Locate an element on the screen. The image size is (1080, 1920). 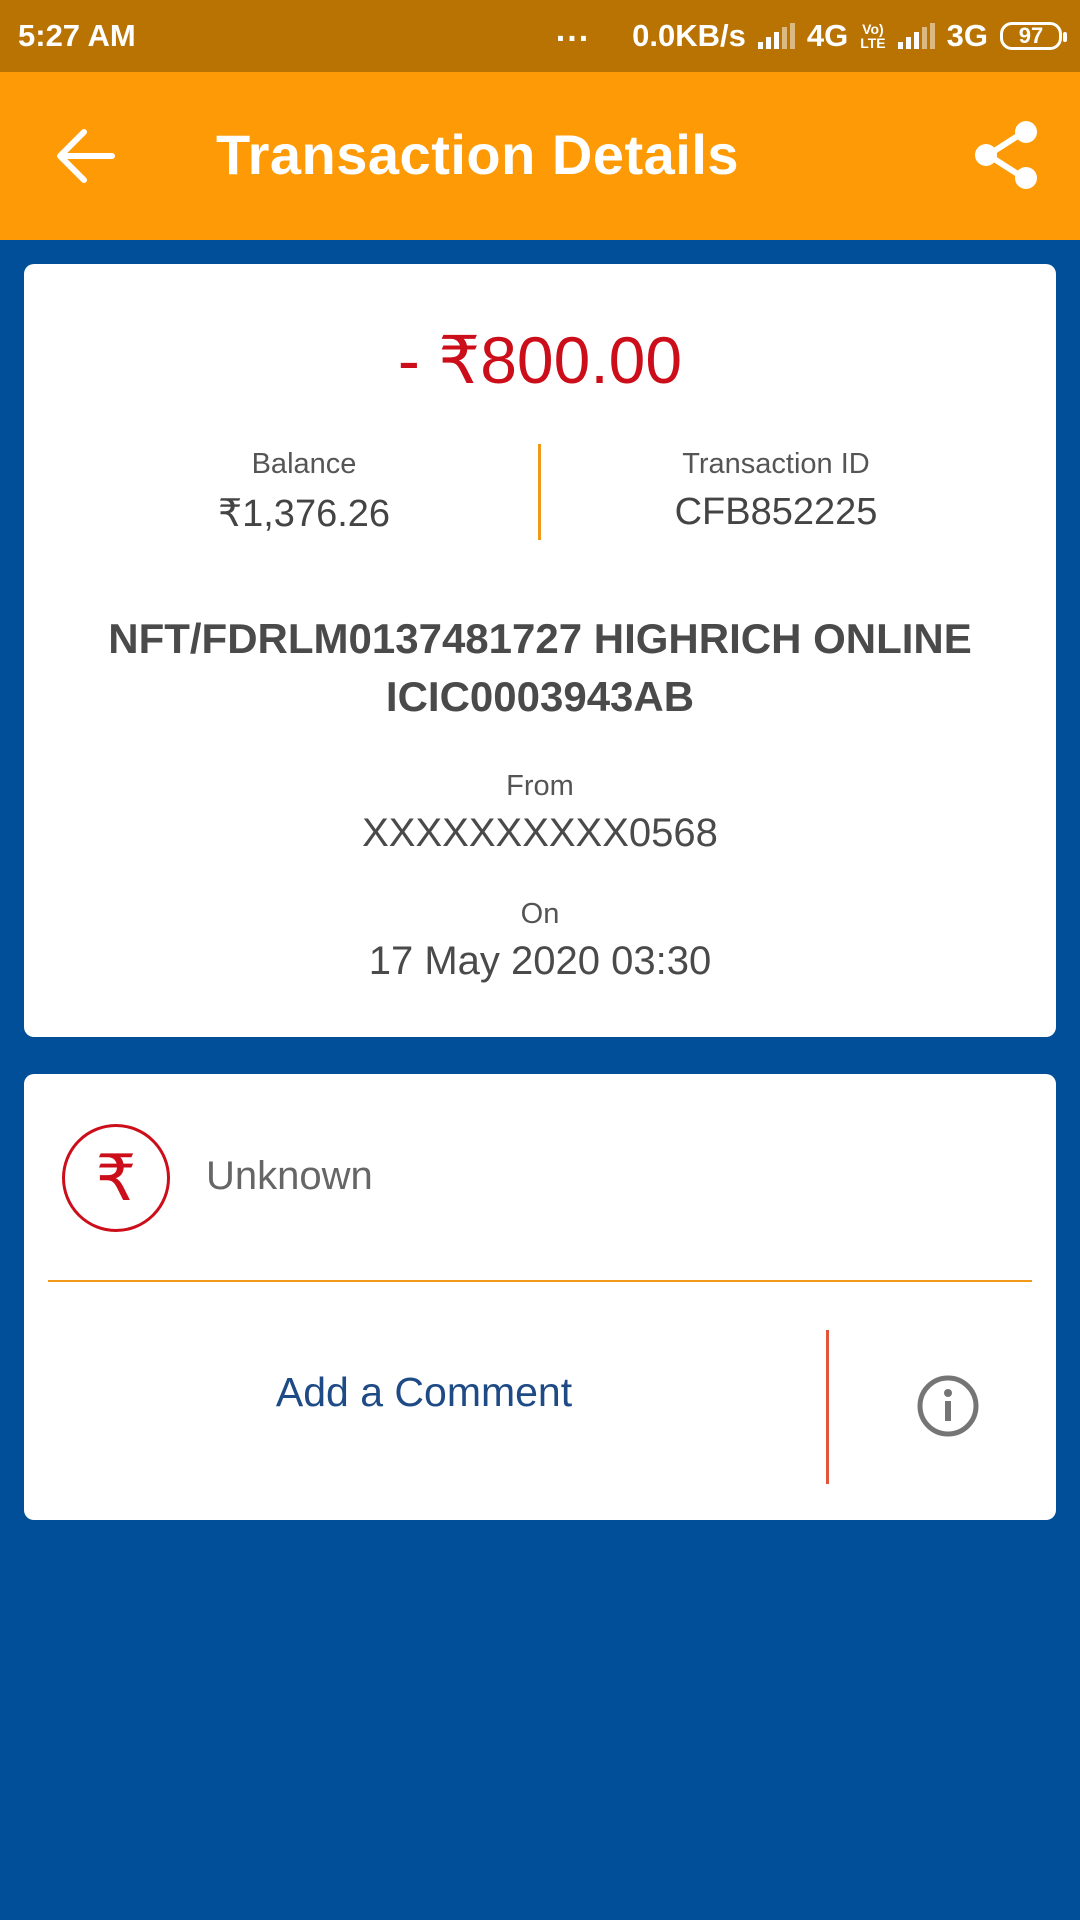
status-icons: ... 0.0KB/s 4G Vo) LTE 3G 97 is located at coordinates (811, 33).